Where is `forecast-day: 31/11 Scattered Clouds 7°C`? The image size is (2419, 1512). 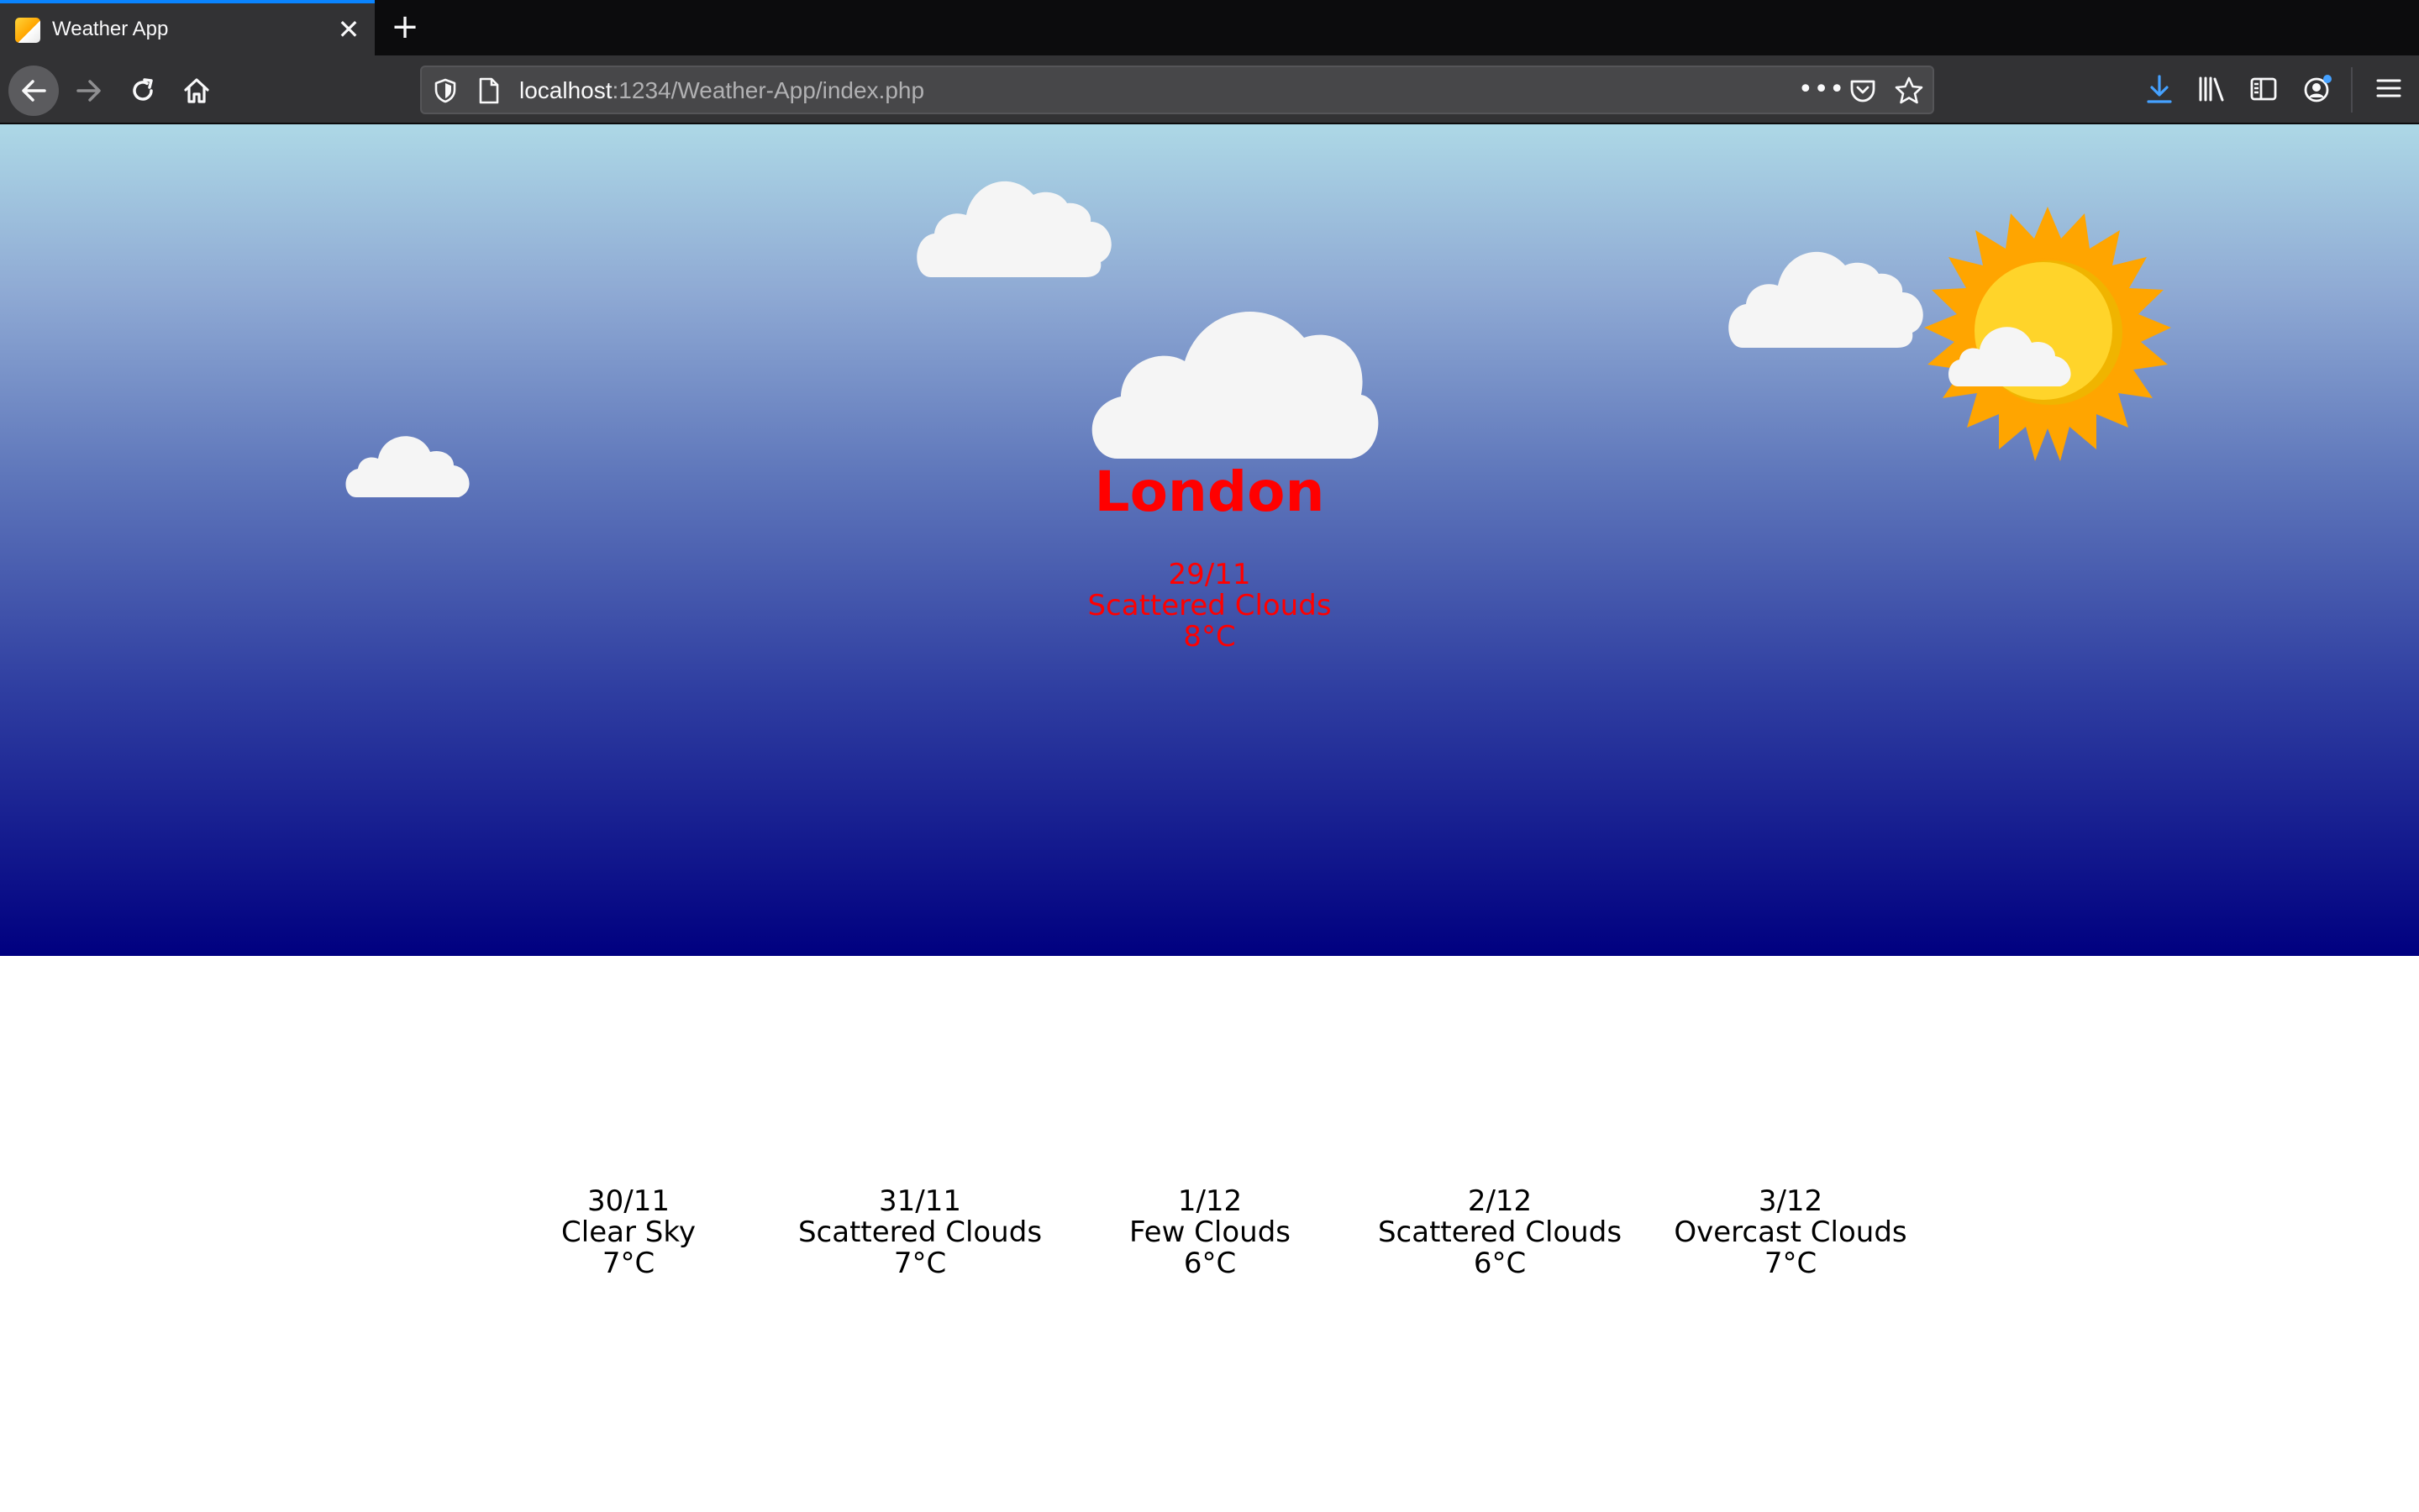 forecast-day: 31/11 Scattered Clouds 7°C is located at coordinates (920, 1232).